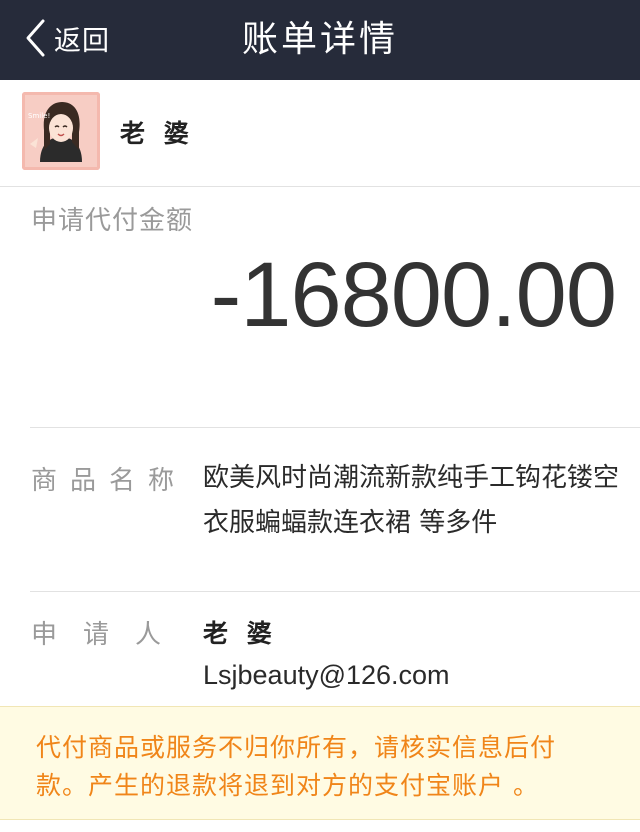 The width and height of the screenshot is (640, 832). What do you see at coordinates (320, 133) in the screenshot?
I see `payer-profile: Smile! 老 婆` at bounding box center [320, 133].